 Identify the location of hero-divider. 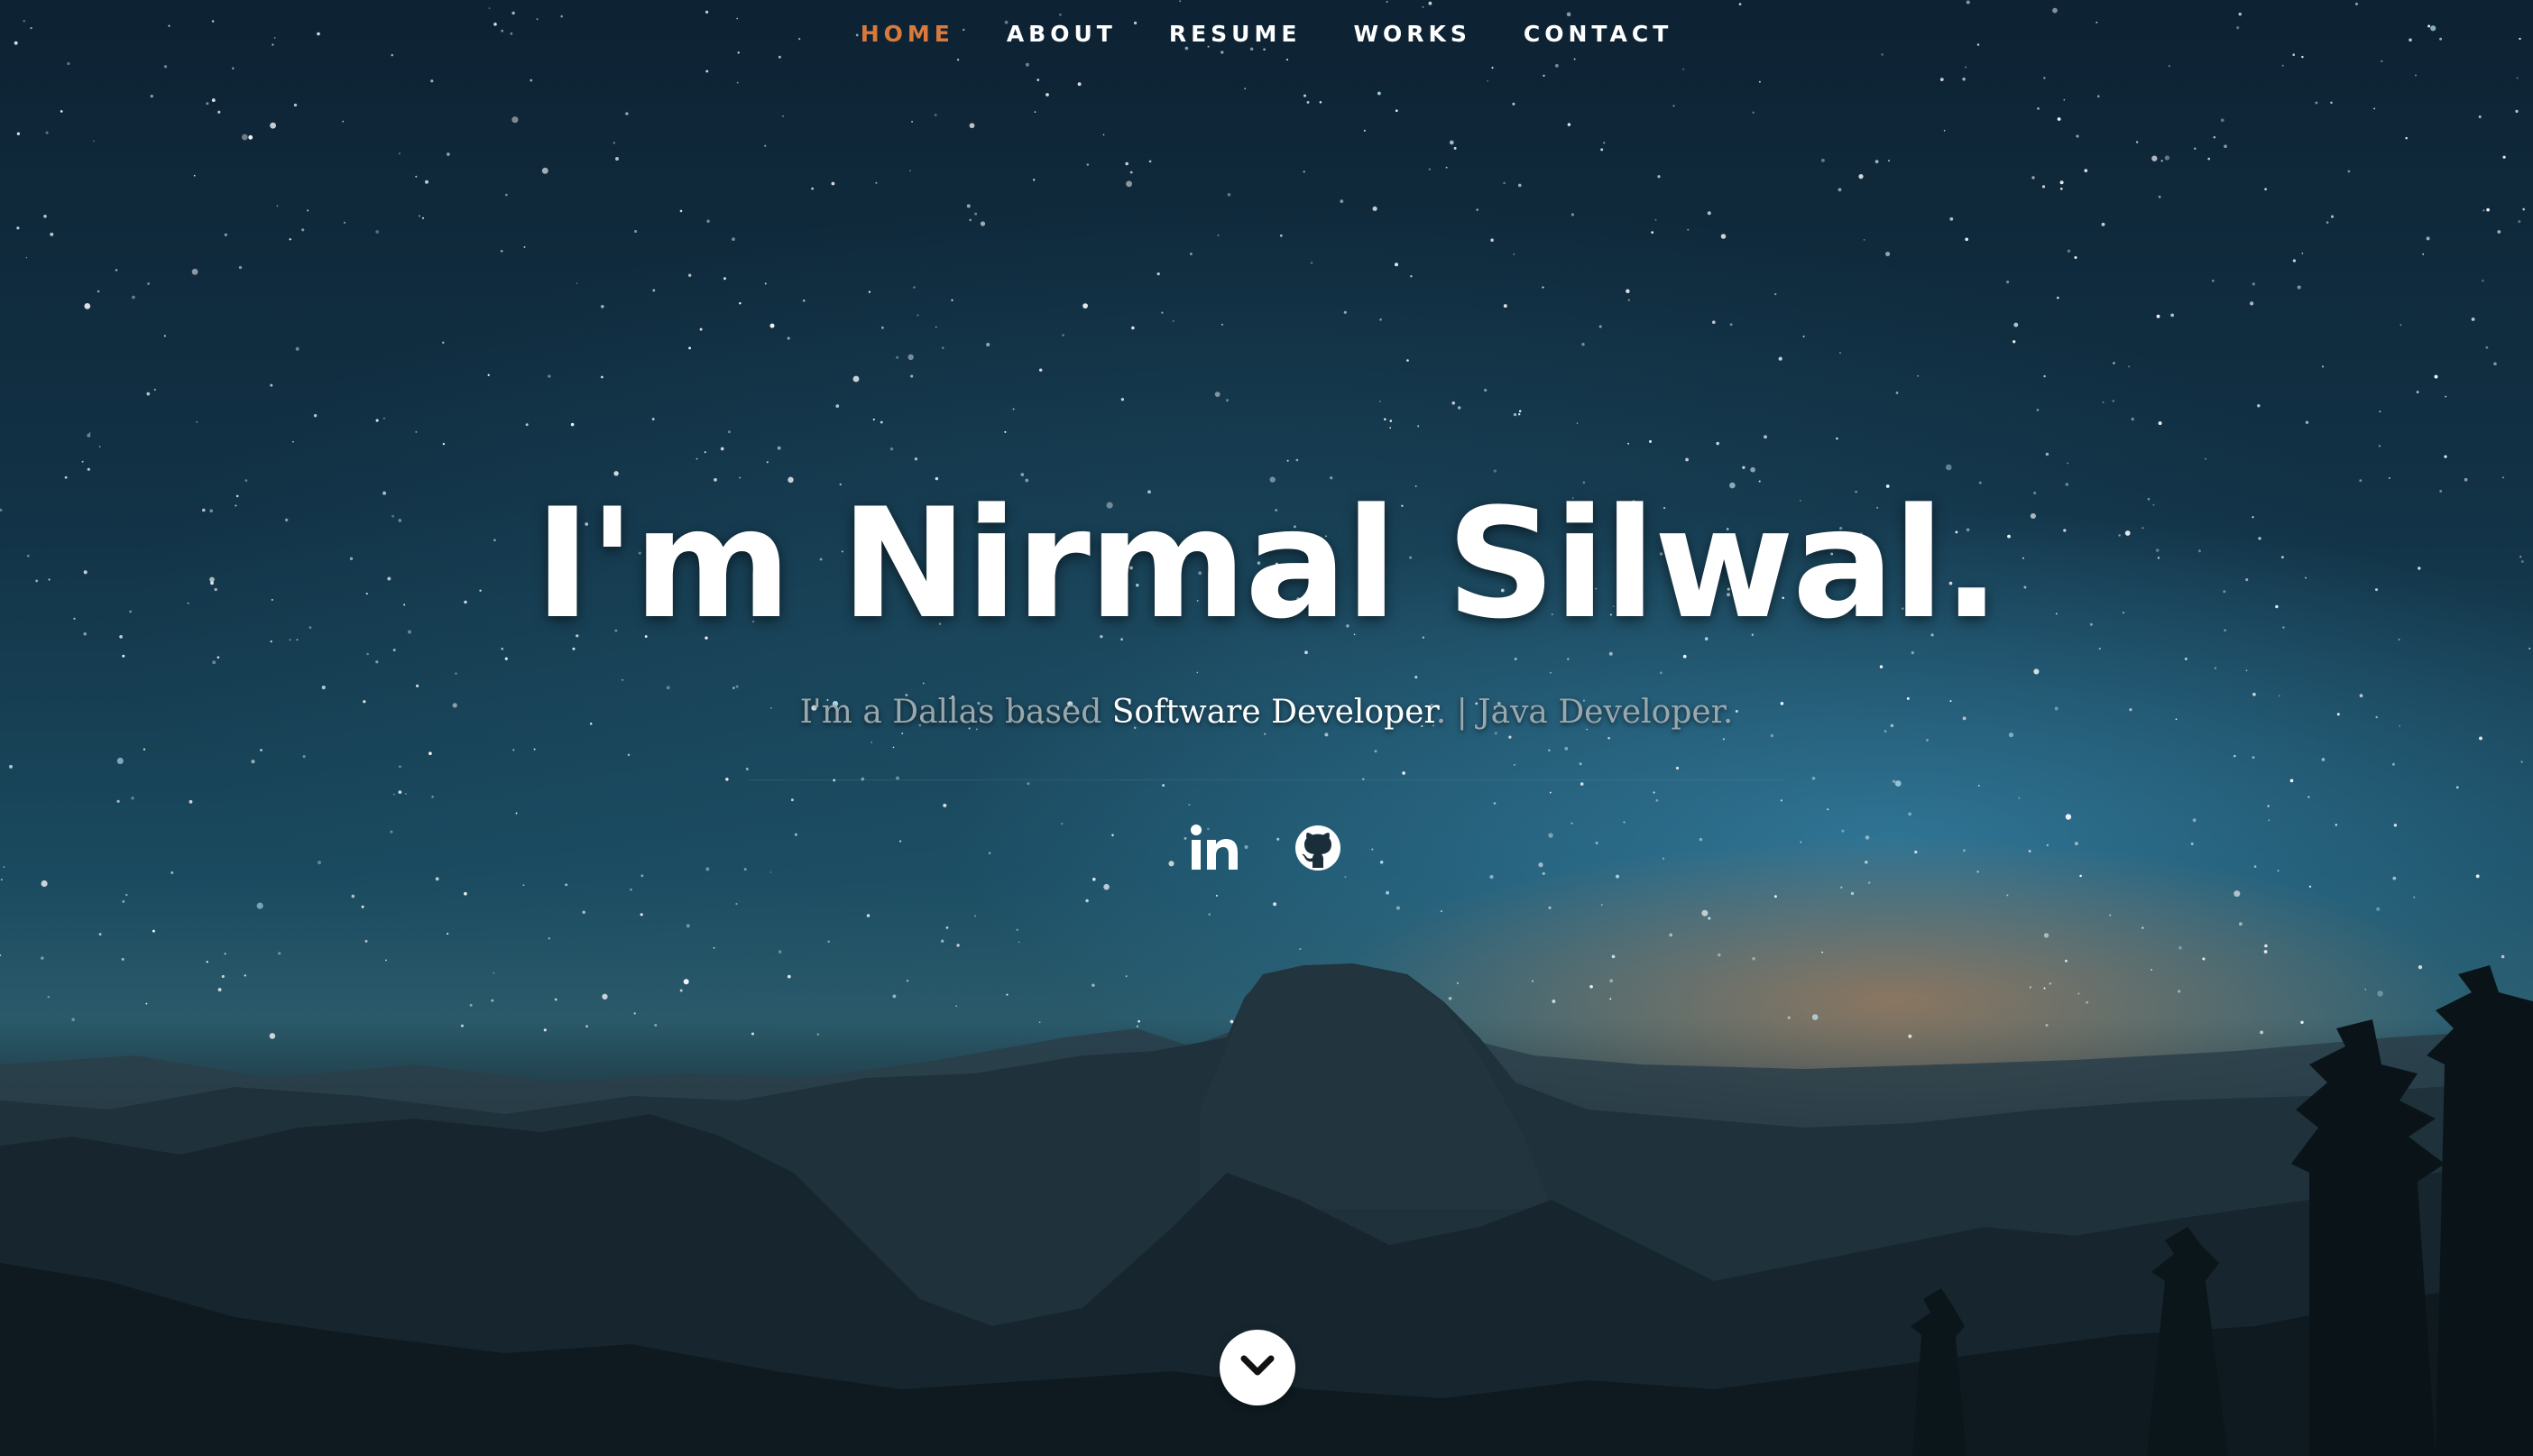
(1266, 779).